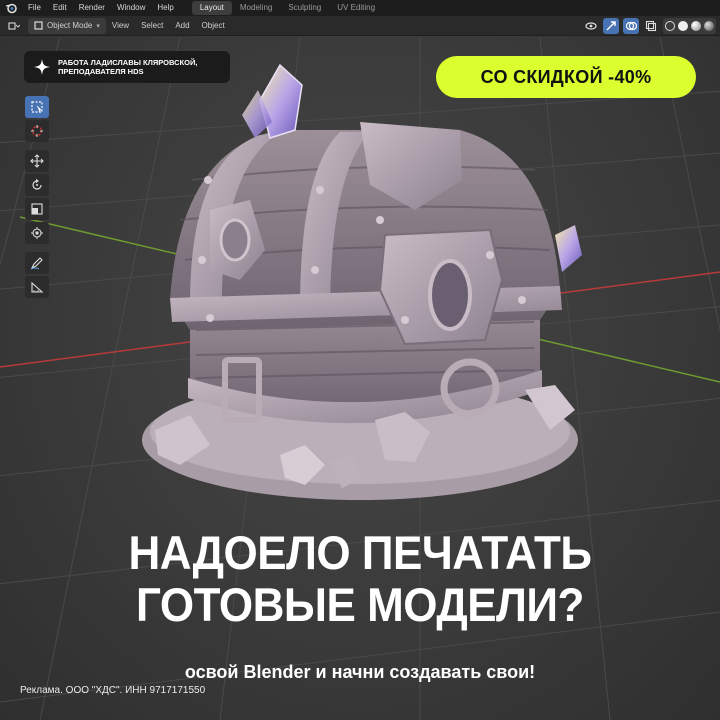 The image size is (720, 720). Describe the element at coordinates (70, 25) in the screenshot. I see `mode-label: Object Mode` at that location.